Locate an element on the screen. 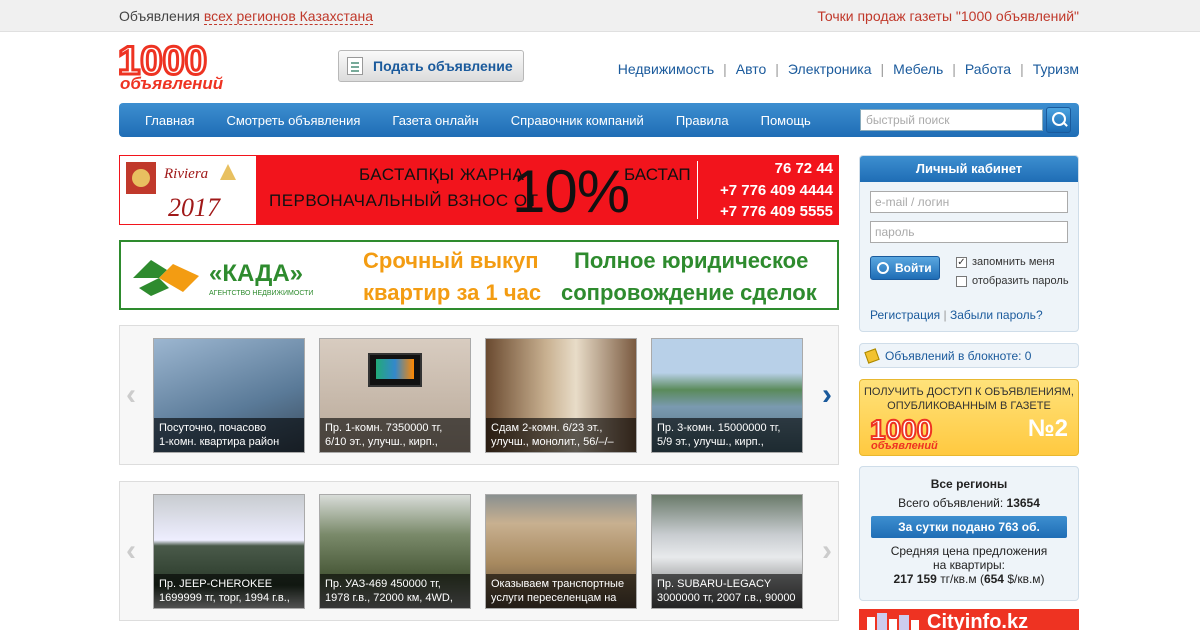 Image resolution: width=1200 pixels, height=630 pixels. ad-subtitle: 6/10 эт., улучш., кирп., is located at coordinates (381, 442).